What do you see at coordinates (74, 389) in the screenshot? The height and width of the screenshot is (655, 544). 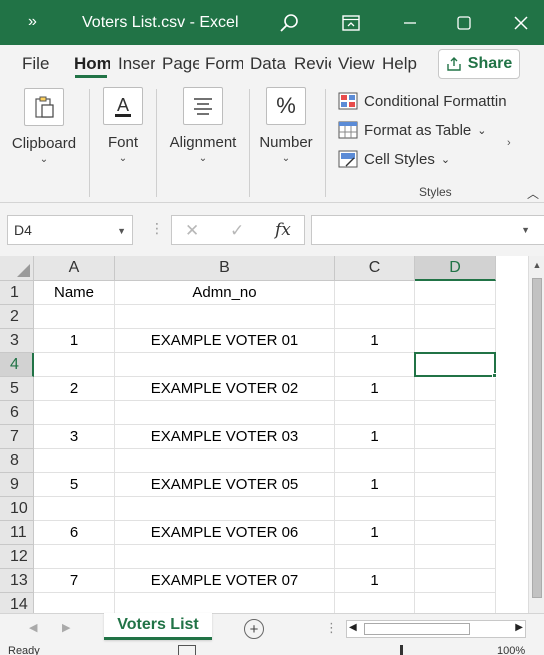 I see `cell-a: 2` at bounding box center [74, 389].